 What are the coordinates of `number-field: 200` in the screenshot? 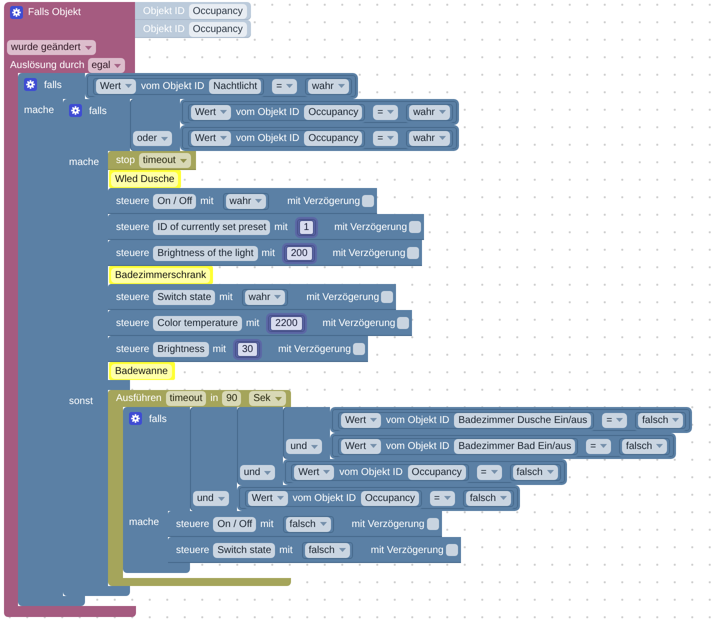 It's located at (299, 253).